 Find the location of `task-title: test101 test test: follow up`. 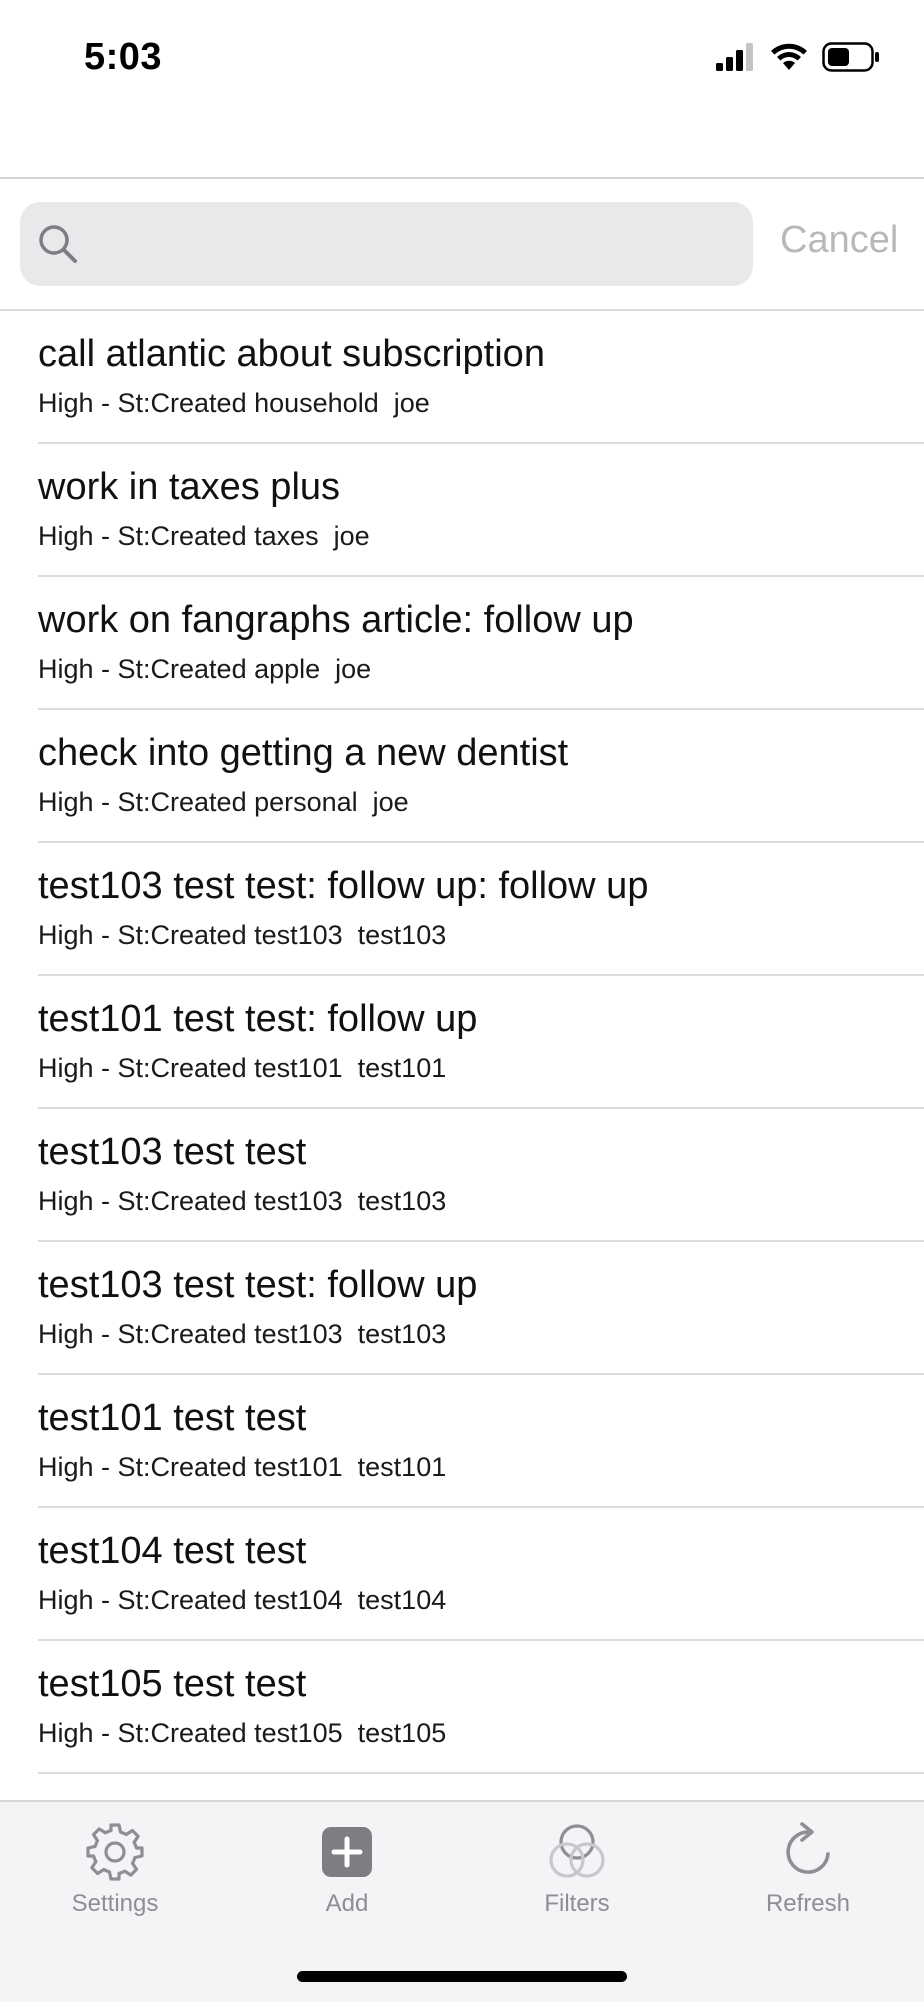

task-title: test101 test test: follow up is located at coordinates (258, 1019).